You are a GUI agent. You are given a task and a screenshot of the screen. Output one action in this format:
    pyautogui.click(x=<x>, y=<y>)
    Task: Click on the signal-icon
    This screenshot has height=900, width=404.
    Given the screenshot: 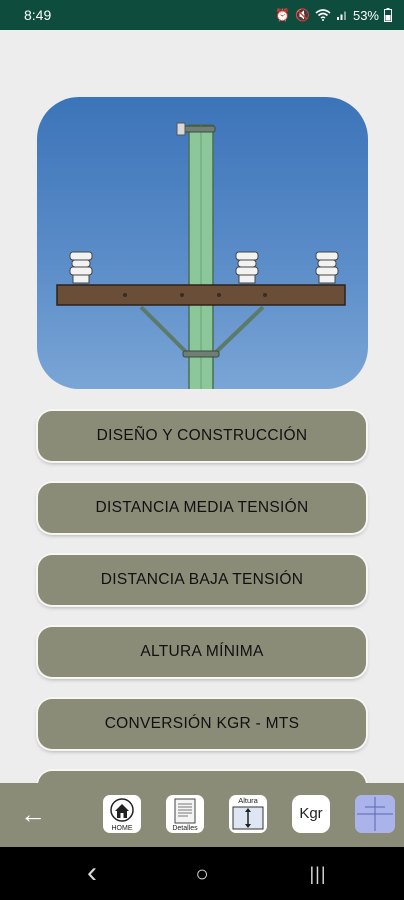 What is the action you would take?
    pyautogui.click(x=341, y=15)
    